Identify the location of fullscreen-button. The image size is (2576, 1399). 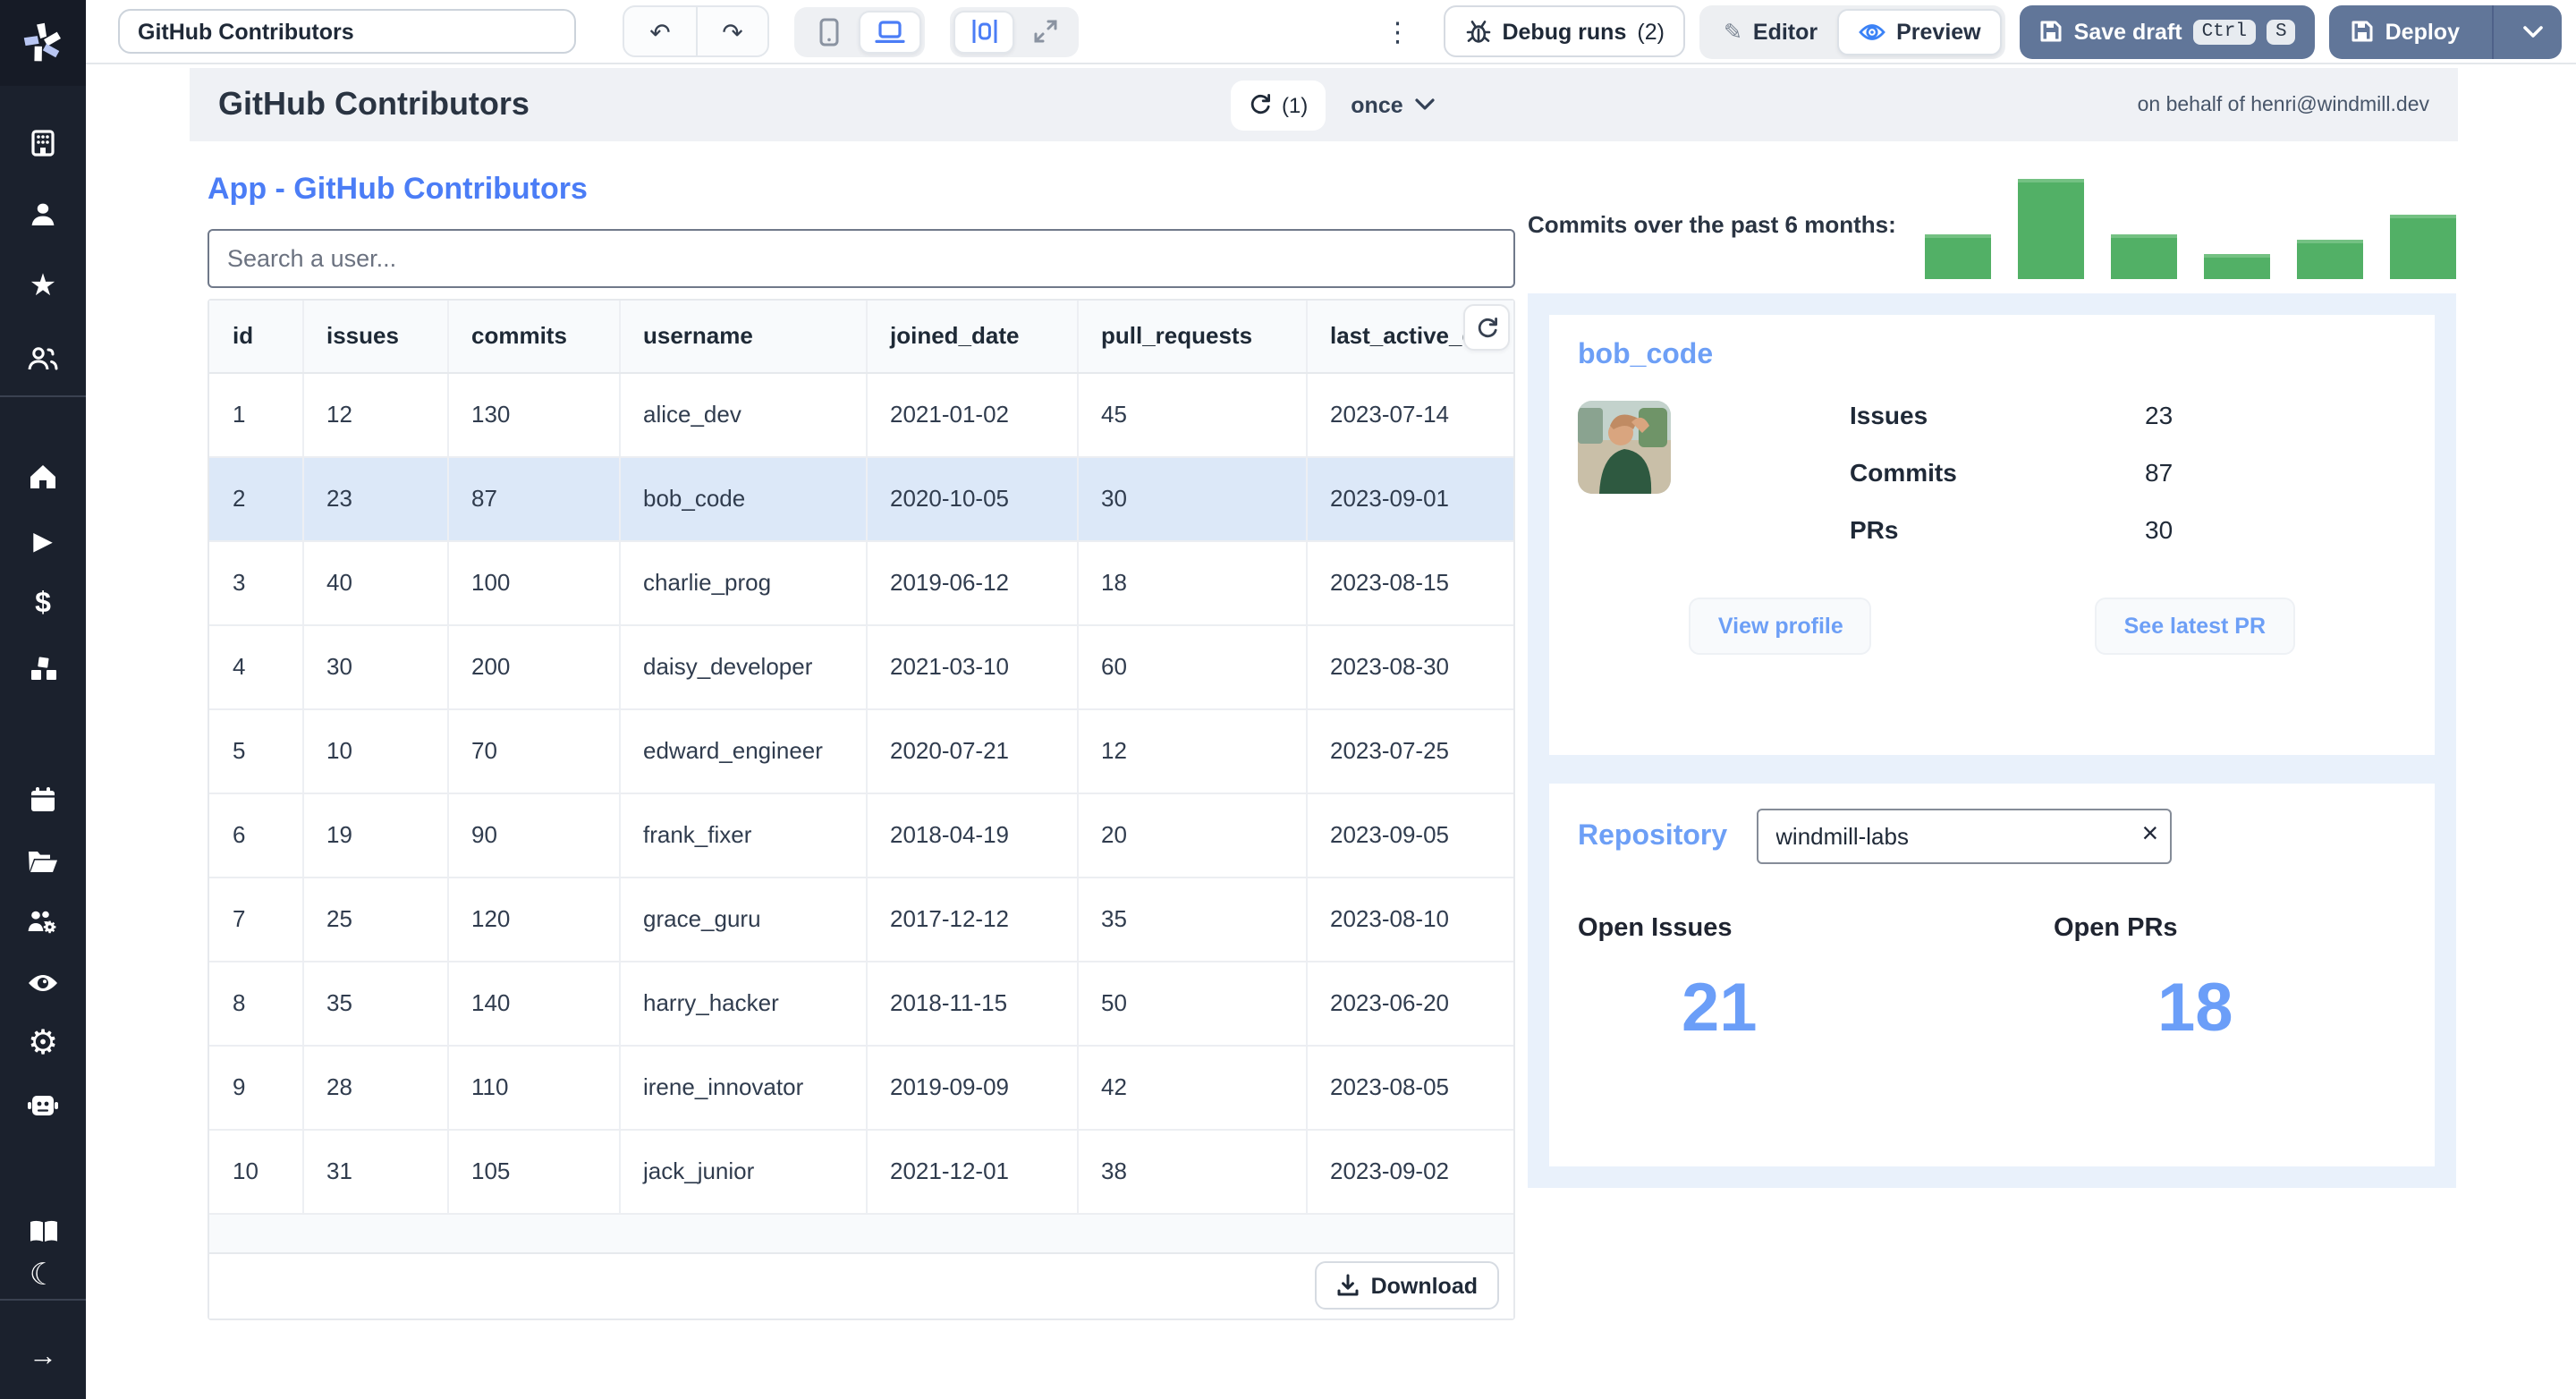
(1044, 31).